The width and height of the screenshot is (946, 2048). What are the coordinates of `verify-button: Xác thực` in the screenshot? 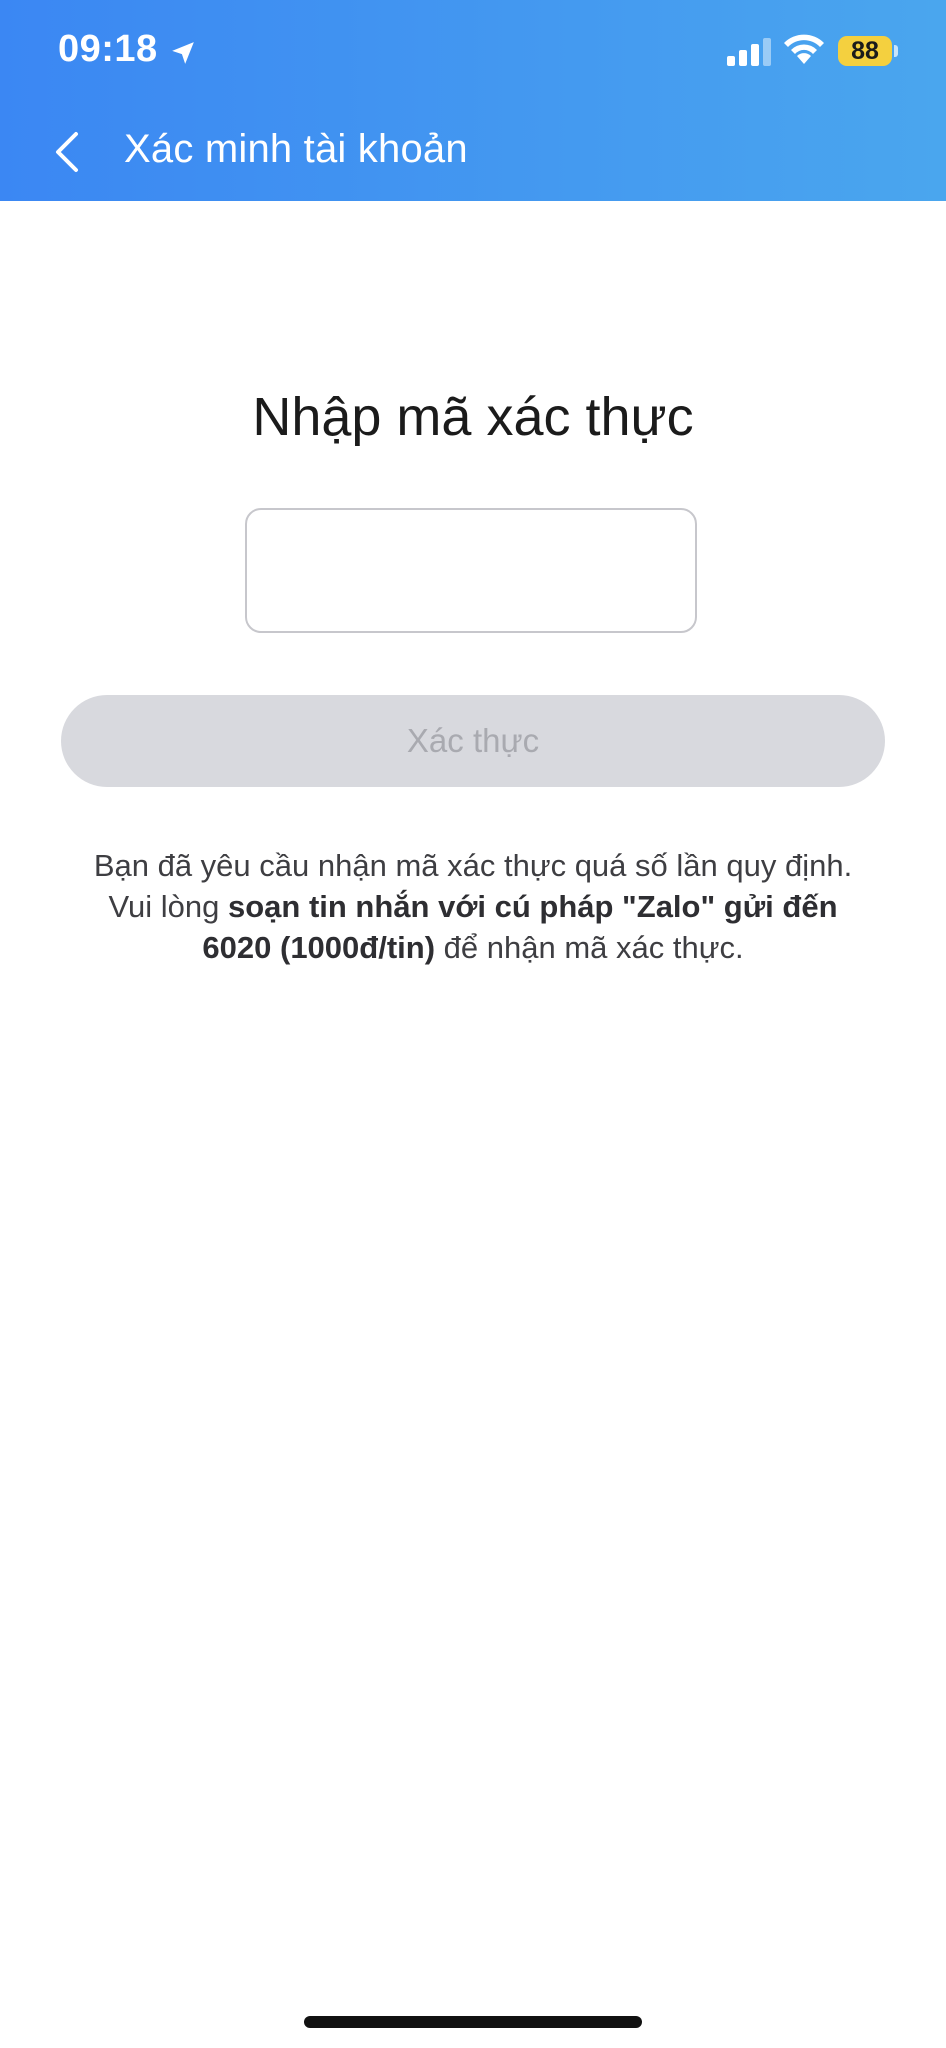 It's located at (473, 741).